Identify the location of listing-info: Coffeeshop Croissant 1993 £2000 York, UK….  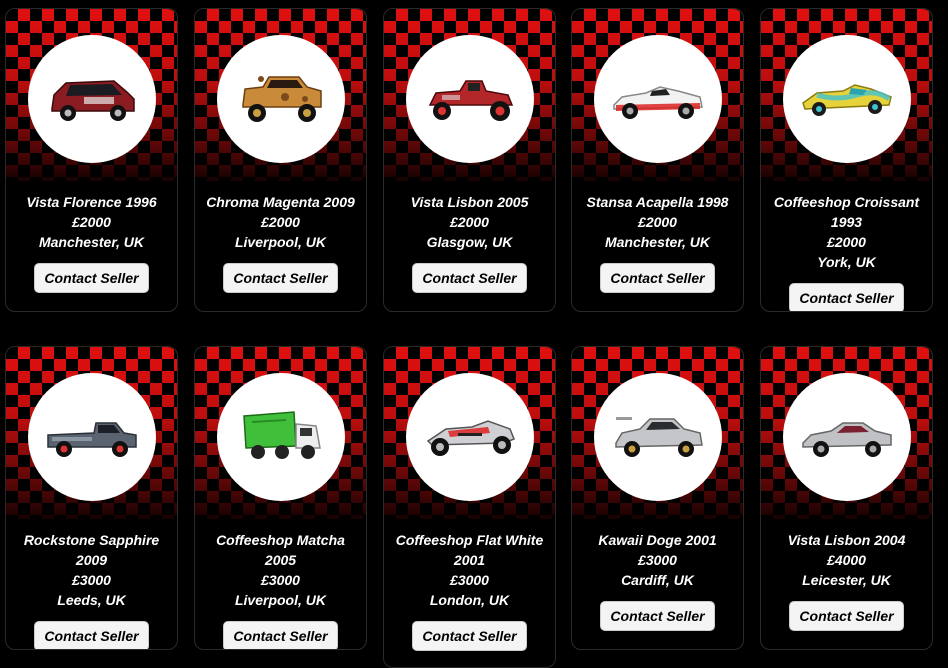
(846, 246).